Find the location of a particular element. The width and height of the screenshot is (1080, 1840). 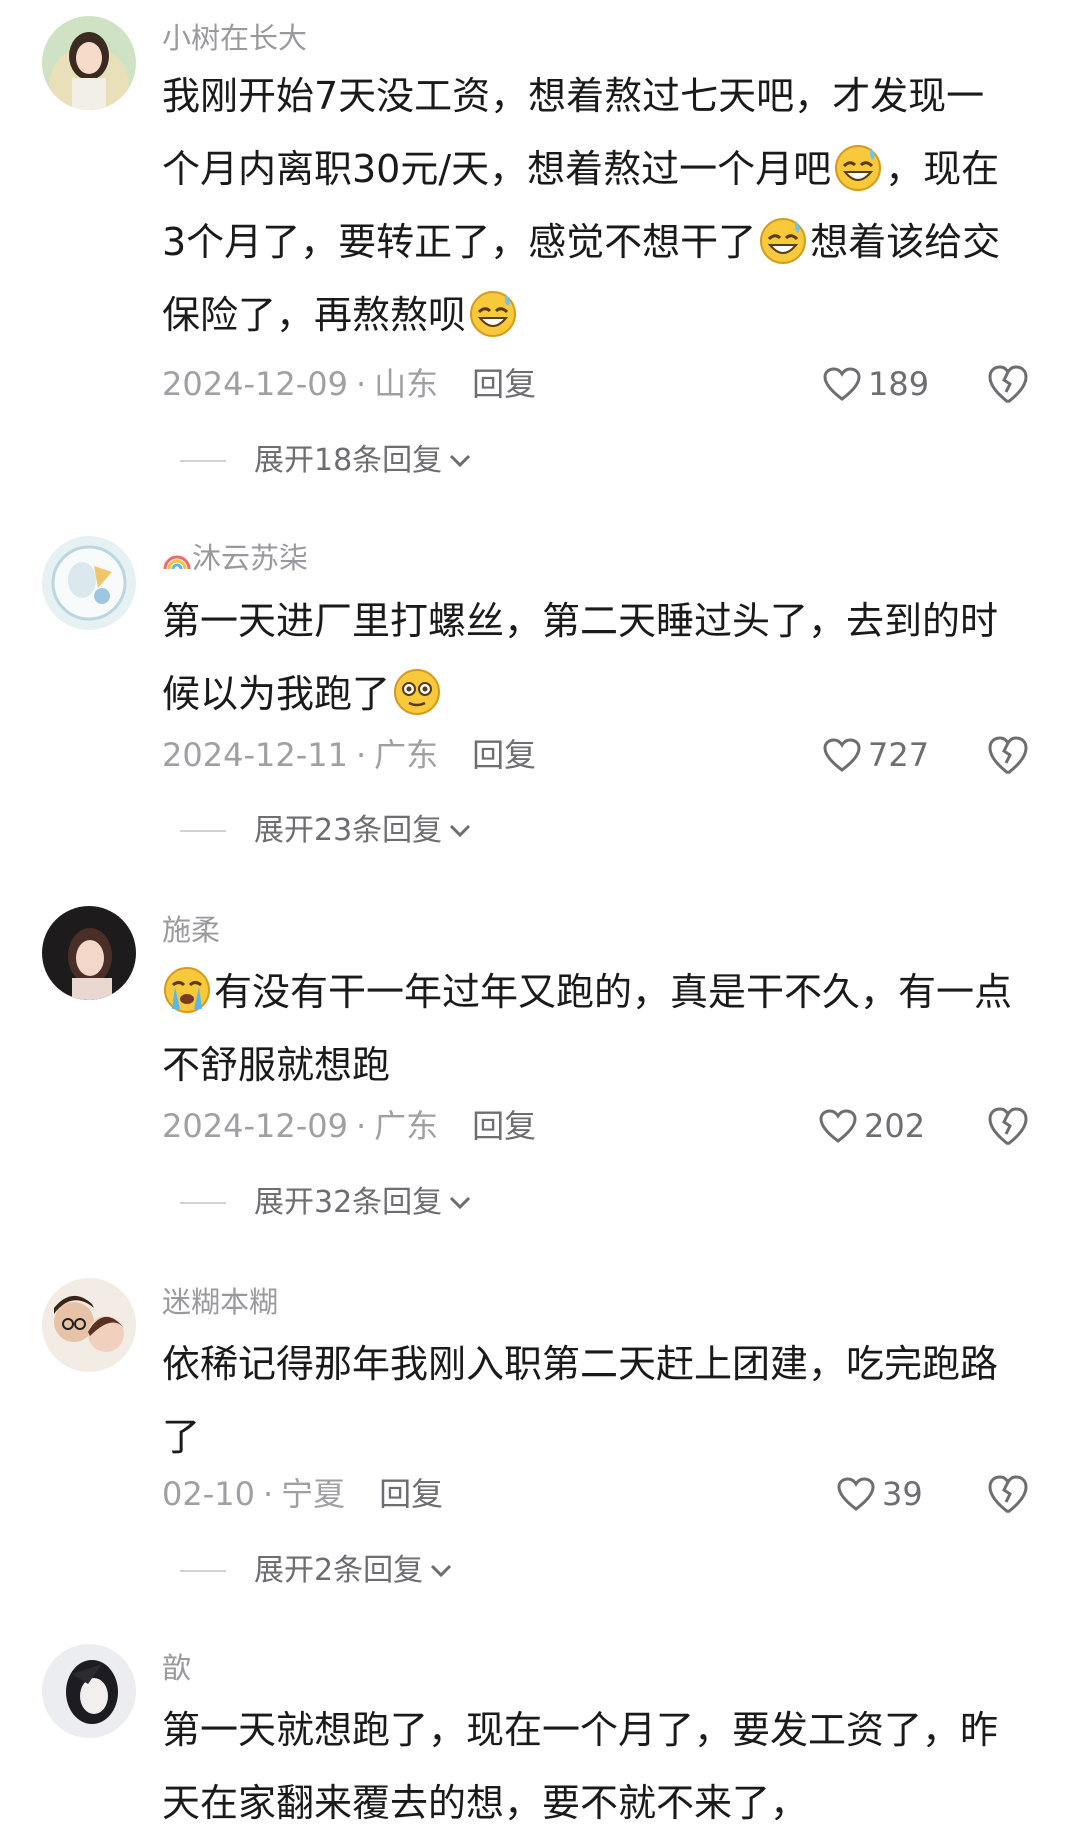

username: 施柔 is located at coordinates (191, 930).